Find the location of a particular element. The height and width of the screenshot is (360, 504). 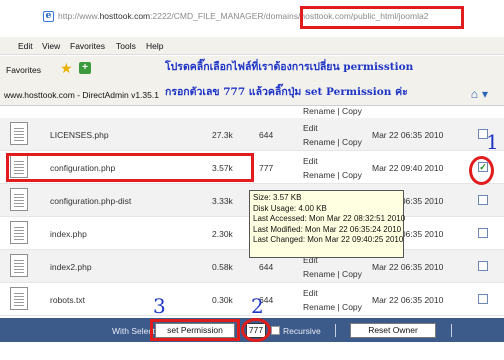

step-marker-3: 3 is located at coordinates (159, 306).